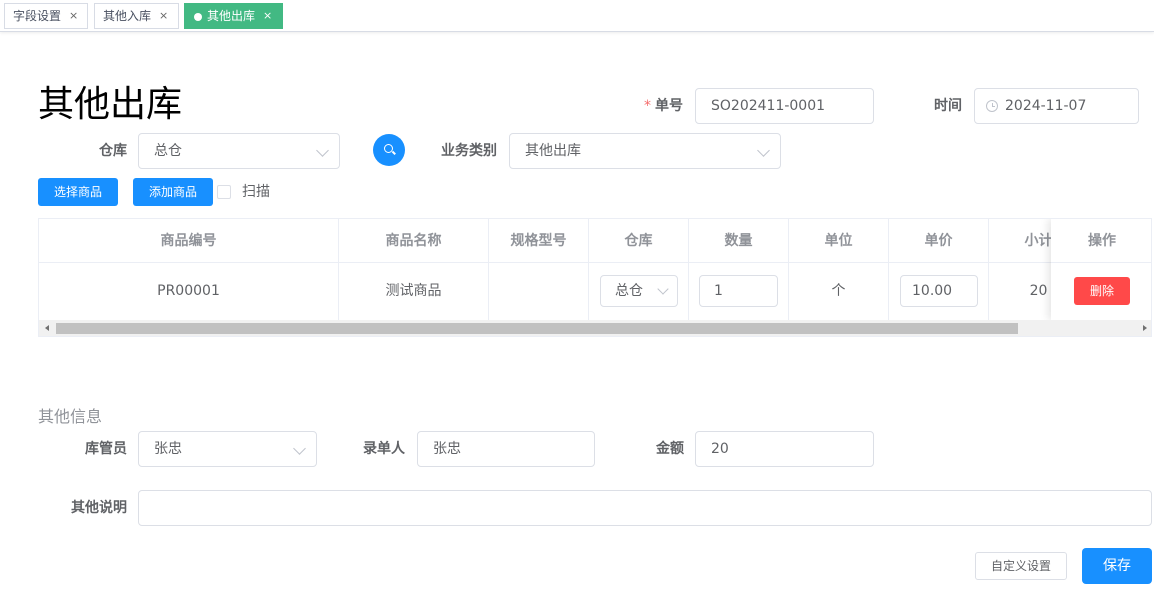 Image resolution: width=1154 pixels, height=589 pixels. Describe the element at coordinates (447, 449) in the screenshot. I see `recorder-value: 张忠` at that location.